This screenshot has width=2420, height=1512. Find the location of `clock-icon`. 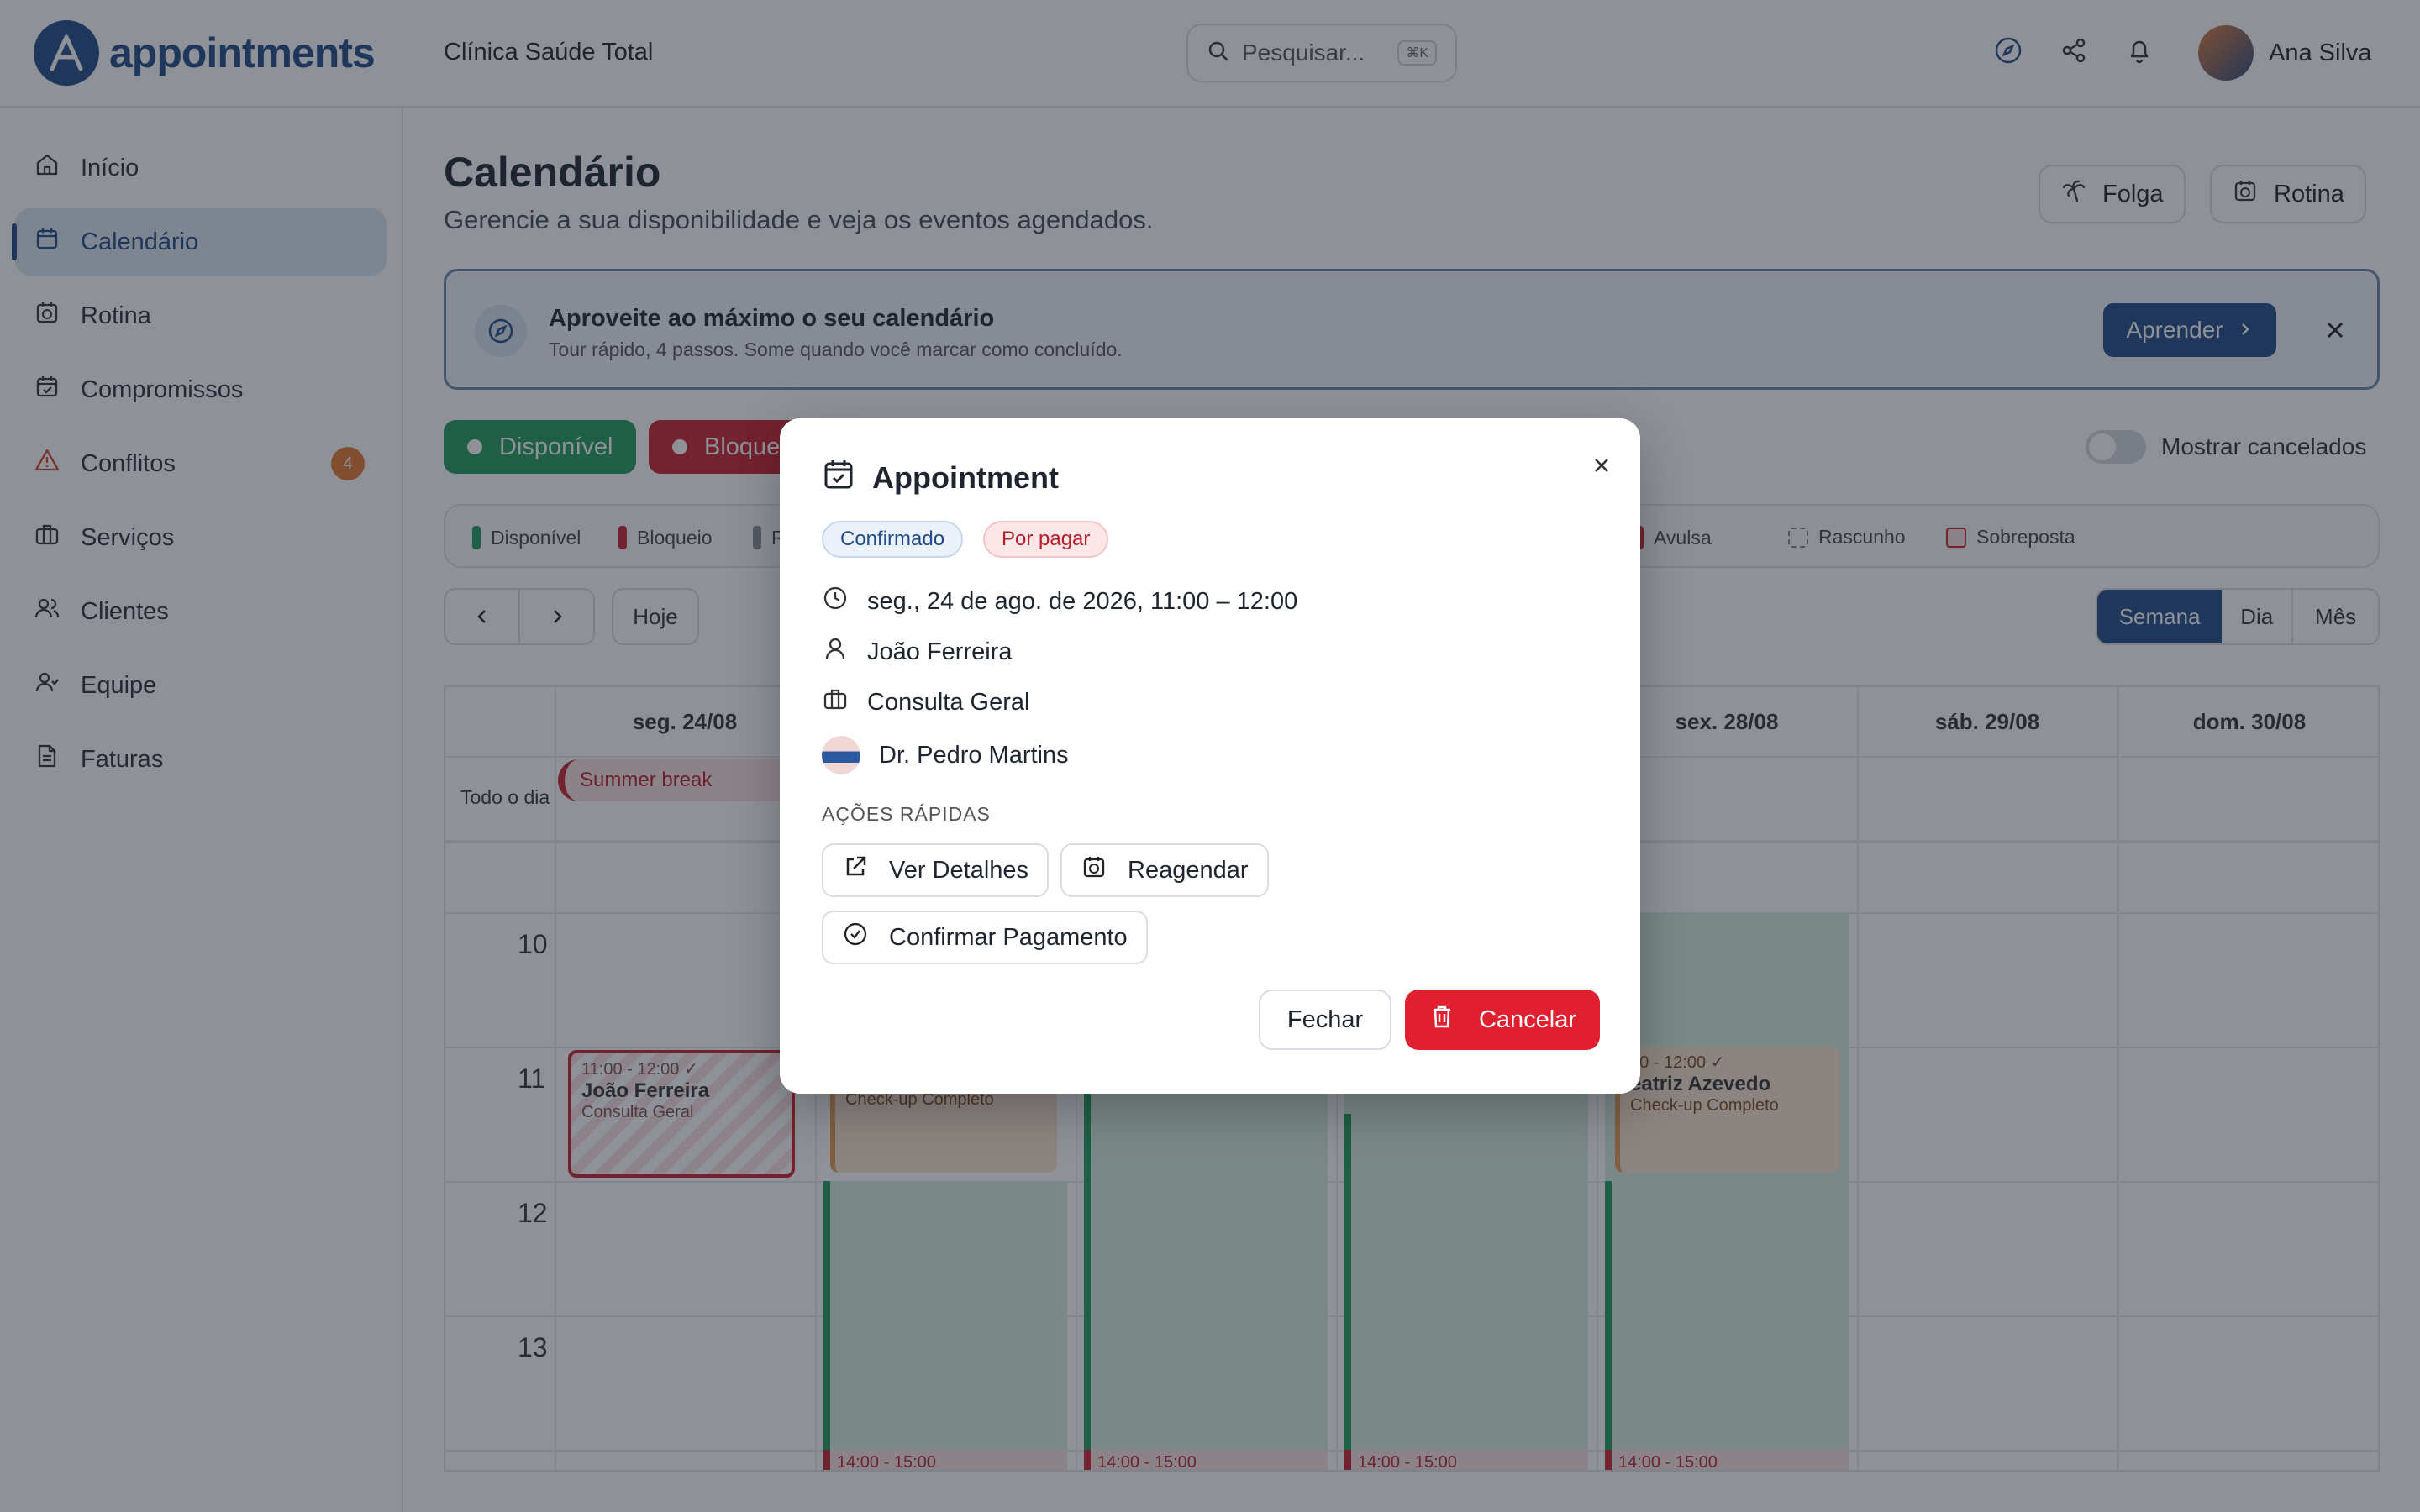

clock-icon is located at coordinates (835, 601).